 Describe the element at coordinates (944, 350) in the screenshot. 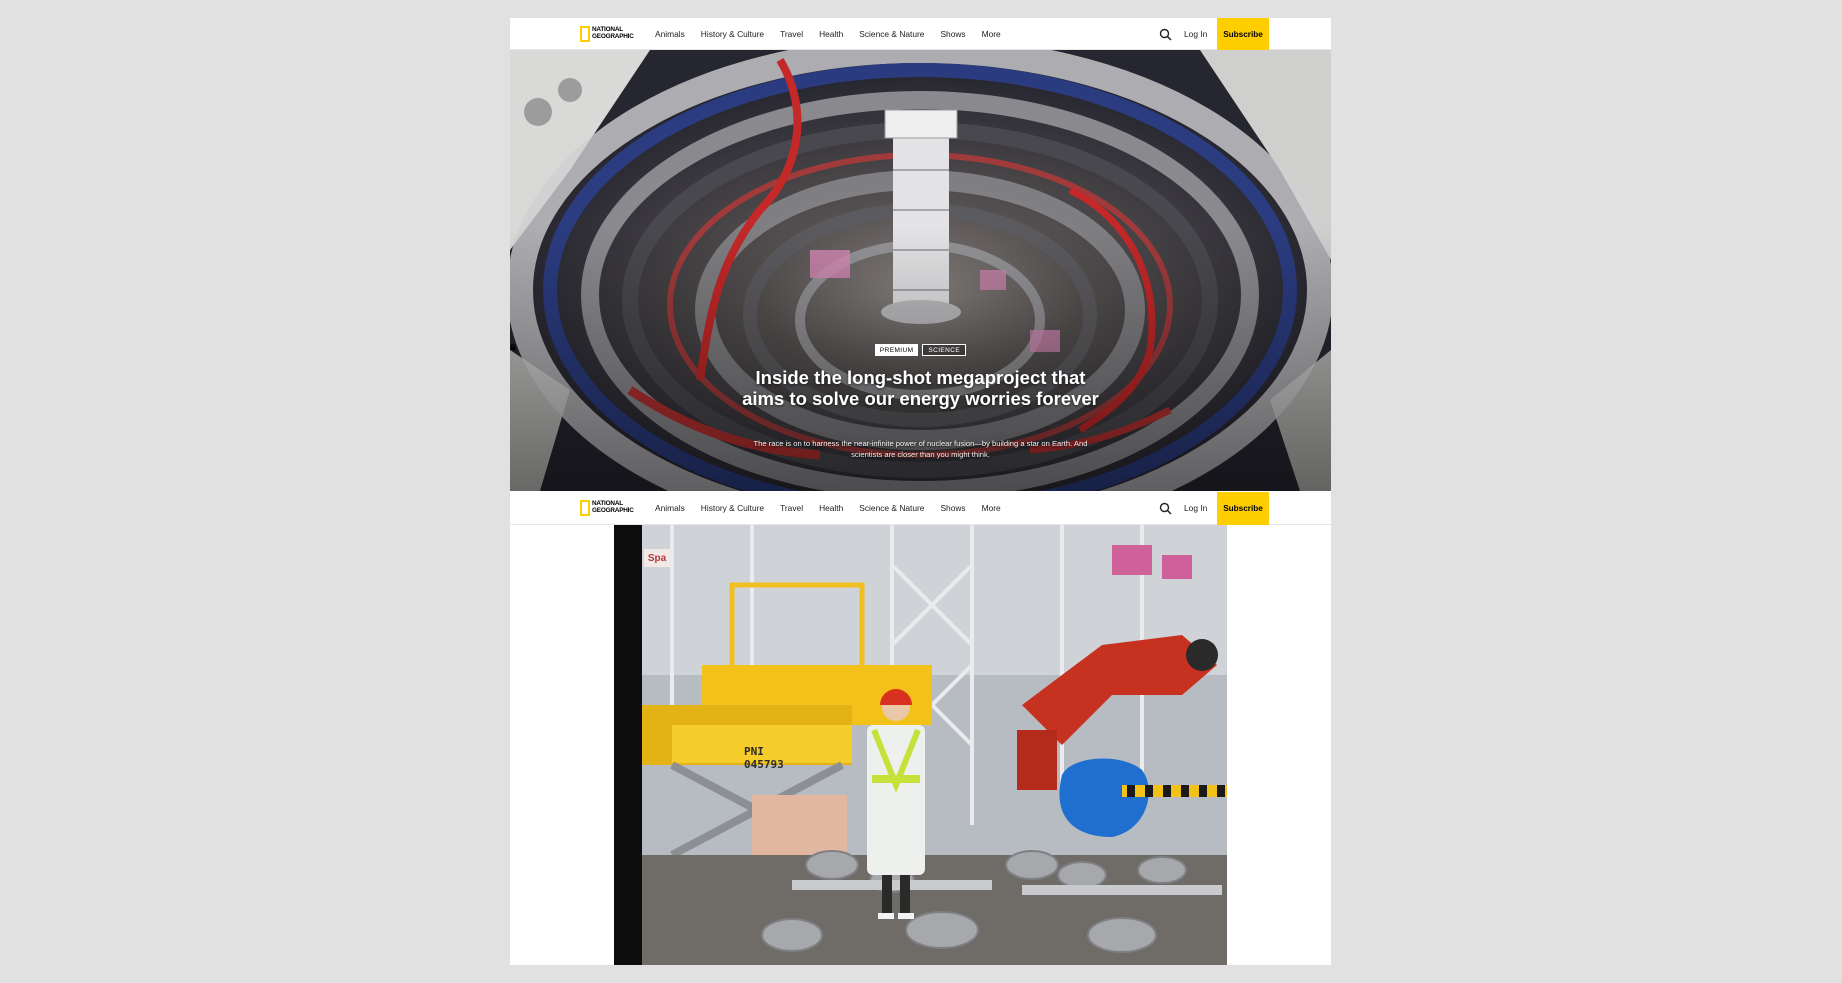

I see `category-badge-science: SCIENCE` at that location.